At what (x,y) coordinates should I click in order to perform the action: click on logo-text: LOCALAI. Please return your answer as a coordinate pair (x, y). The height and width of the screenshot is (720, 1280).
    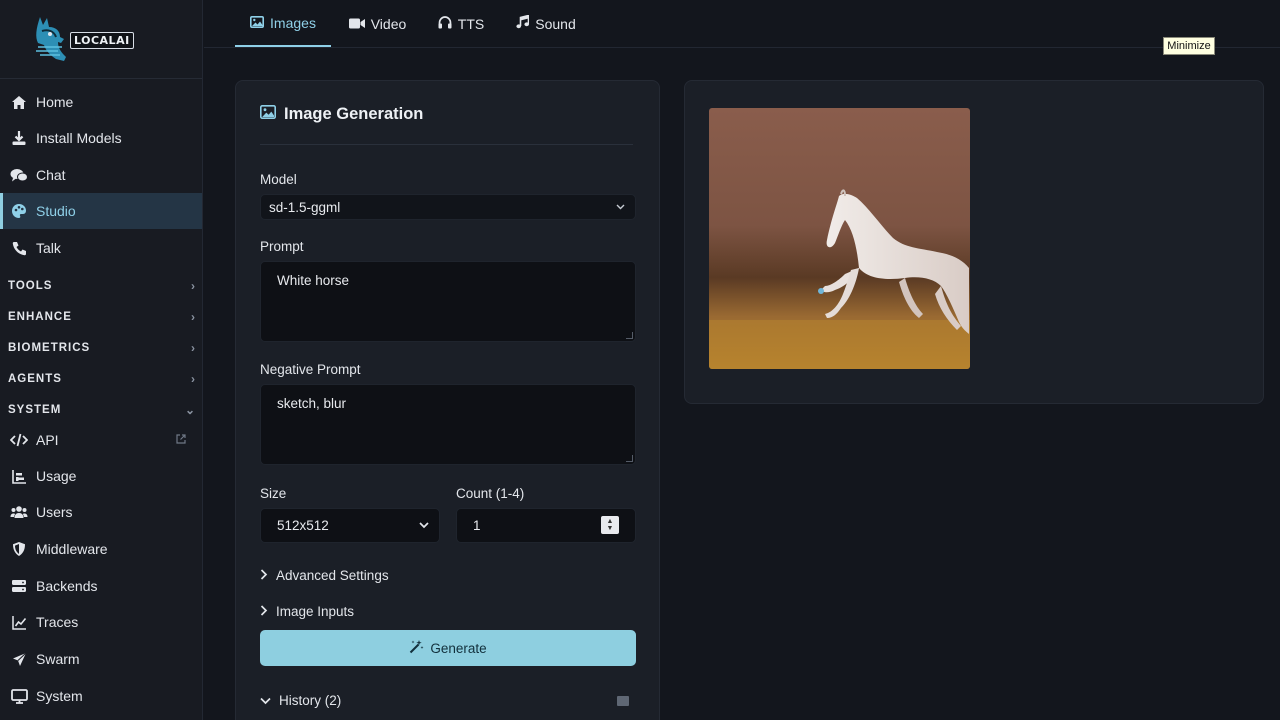
    Looking at the image, I should click on (102, 40).